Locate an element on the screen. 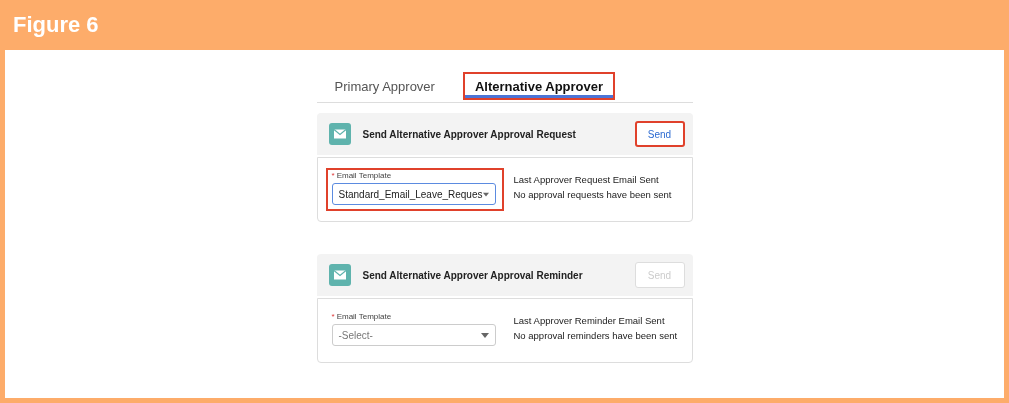  template-select: Standard_Email_Leave_Reques is located at coordinates (413, 194).